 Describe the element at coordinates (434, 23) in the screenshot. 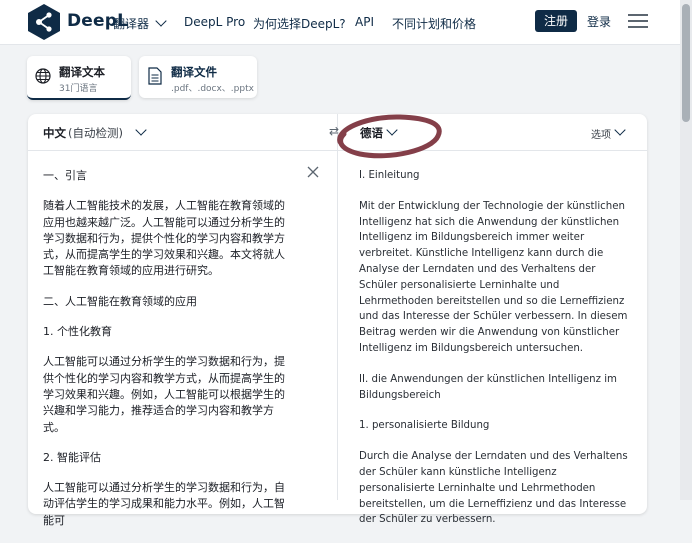

I see `nav-plans-pricing: 不同计划和价格` at that location.